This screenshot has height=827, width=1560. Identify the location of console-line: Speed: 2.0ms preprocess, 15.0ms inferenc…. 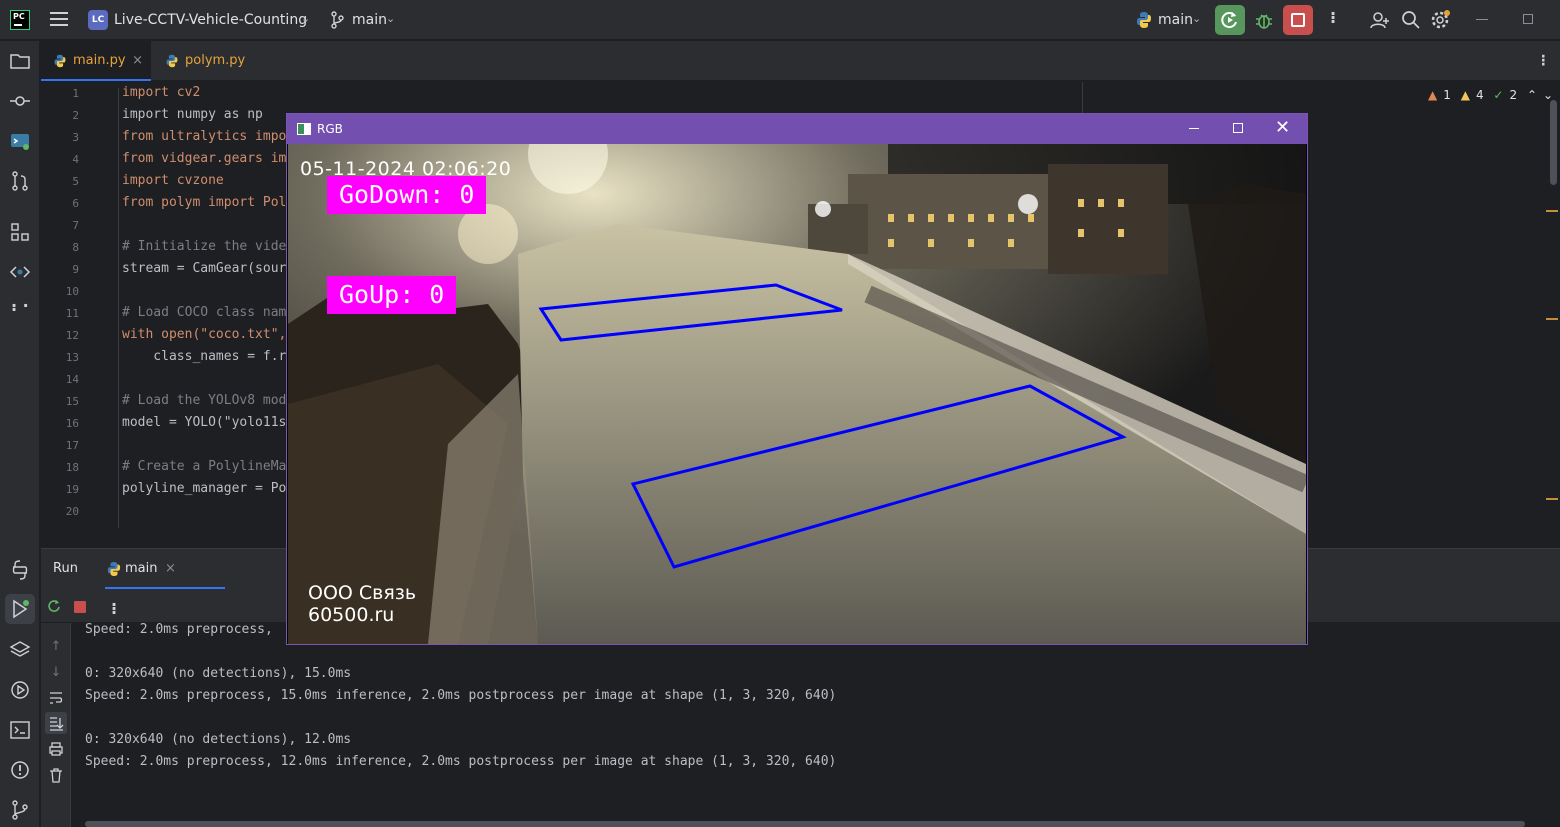
(461, 695).